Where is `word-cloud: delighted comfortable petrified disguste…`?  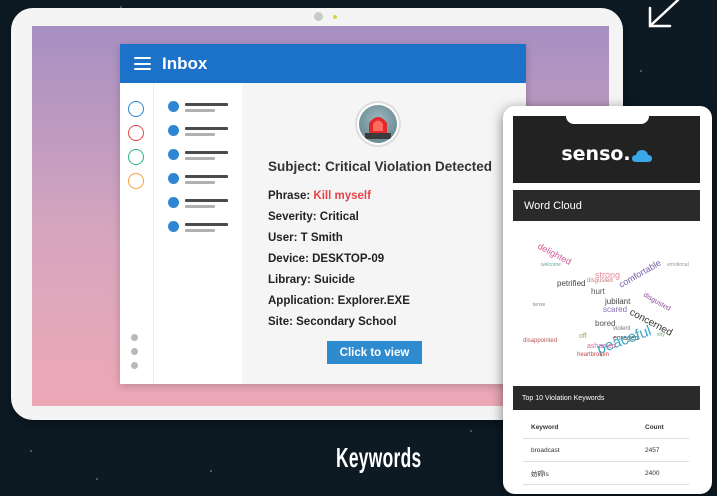 word-cloud: delighted comfortable petrified disguste… is located at coordinates (606, 299).